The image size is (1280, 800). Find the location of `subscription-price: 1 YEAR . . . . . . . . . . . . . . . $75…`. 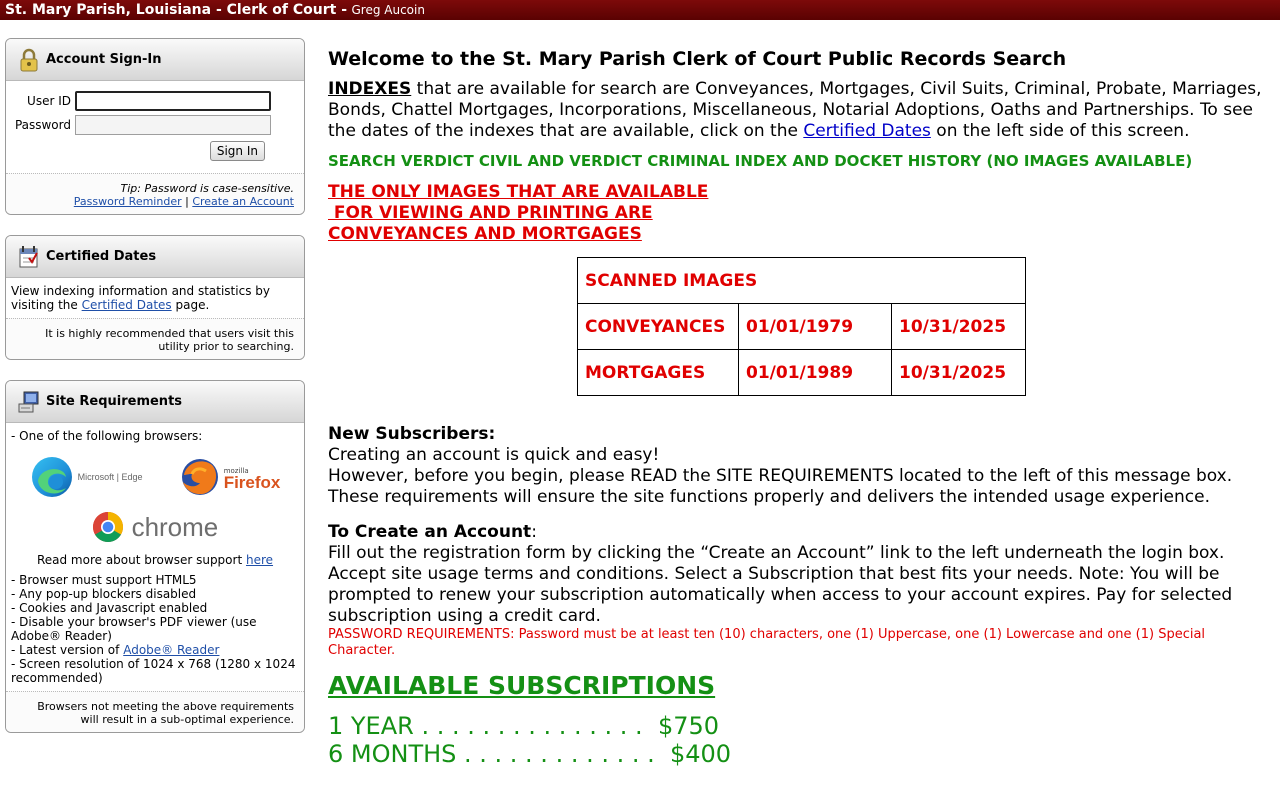

subscription-price: 1 YEAR . . . . . . . . . . . . . . . $75… is located at coordinates (524, 726).